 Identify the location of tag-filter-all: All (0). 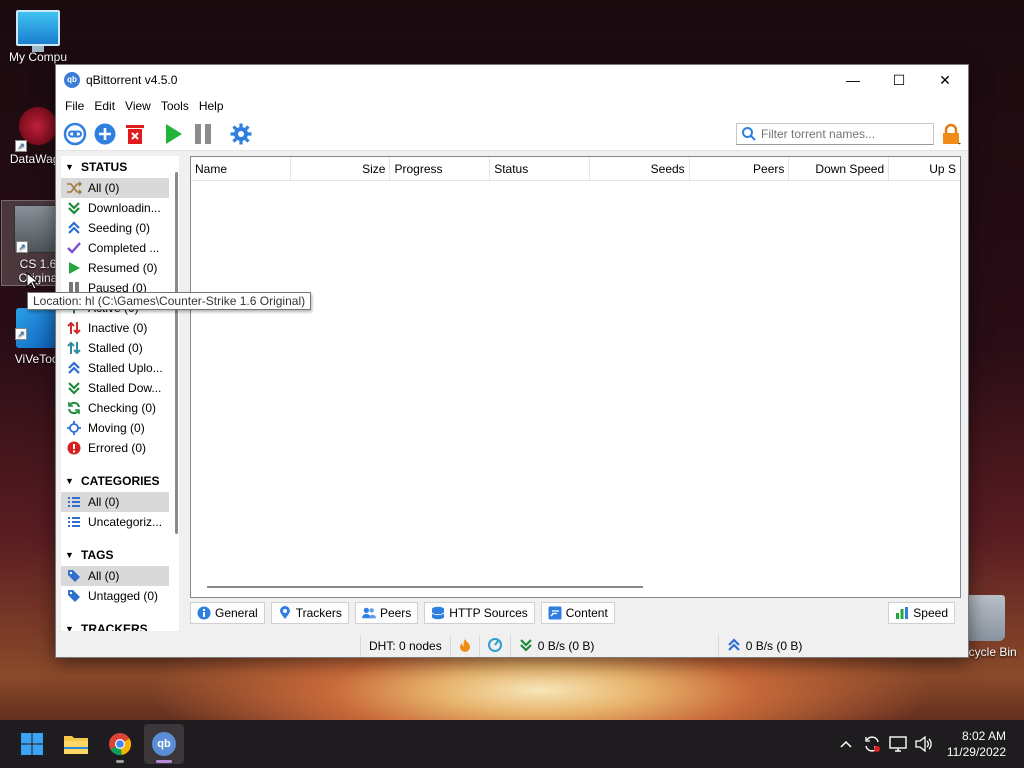
(115, 576).